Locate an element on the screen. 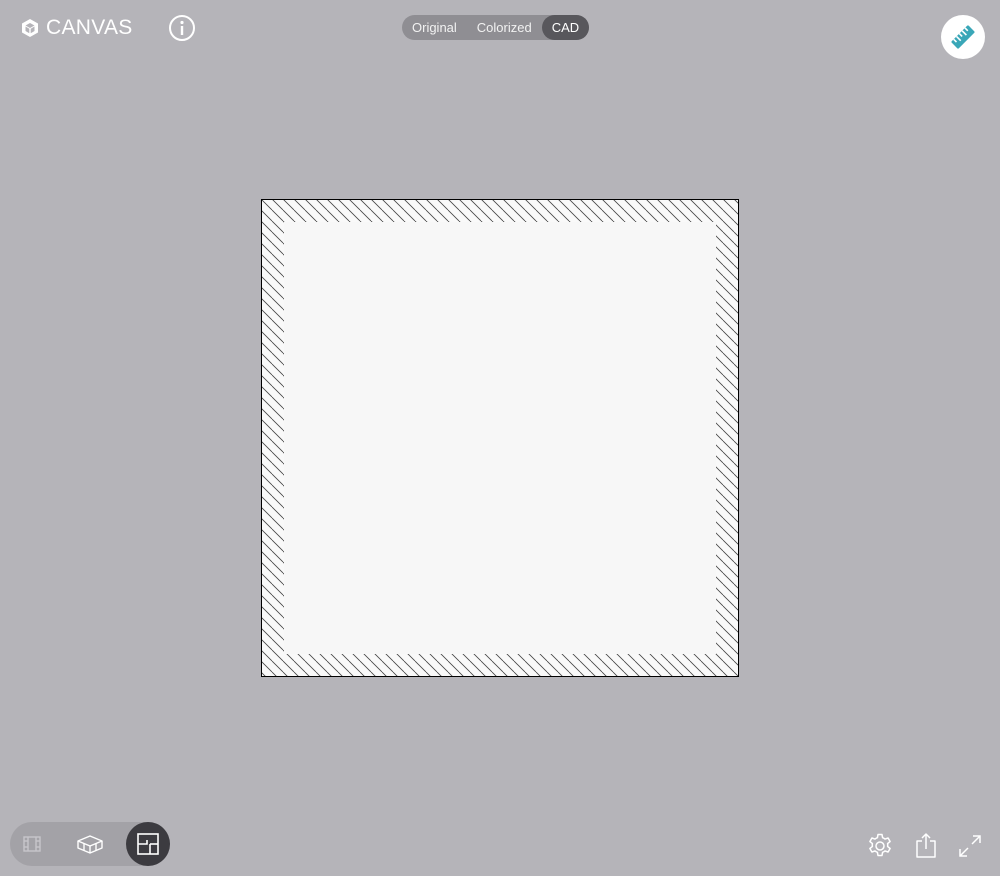 The width and height of the screenshot is (1000, 876). gear-icon is located at coordinates (880, 845).